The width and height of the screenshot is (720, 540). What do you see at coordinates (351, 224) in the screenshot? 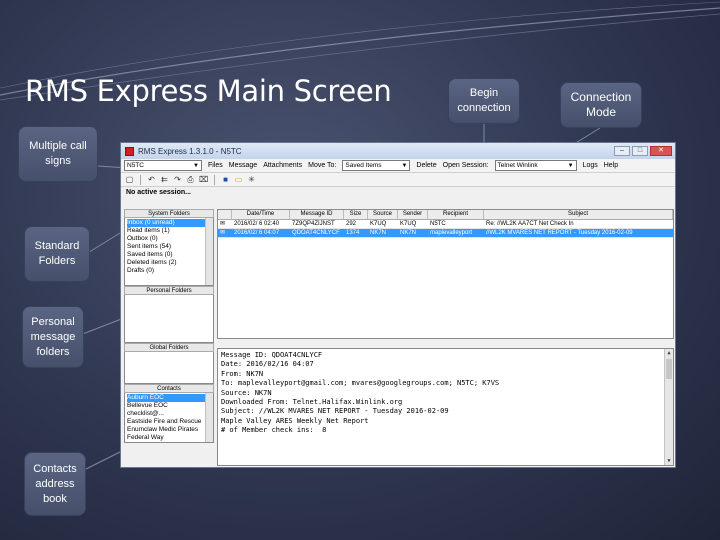
I see `table-cell: 292` at bounding box center [351, 224].